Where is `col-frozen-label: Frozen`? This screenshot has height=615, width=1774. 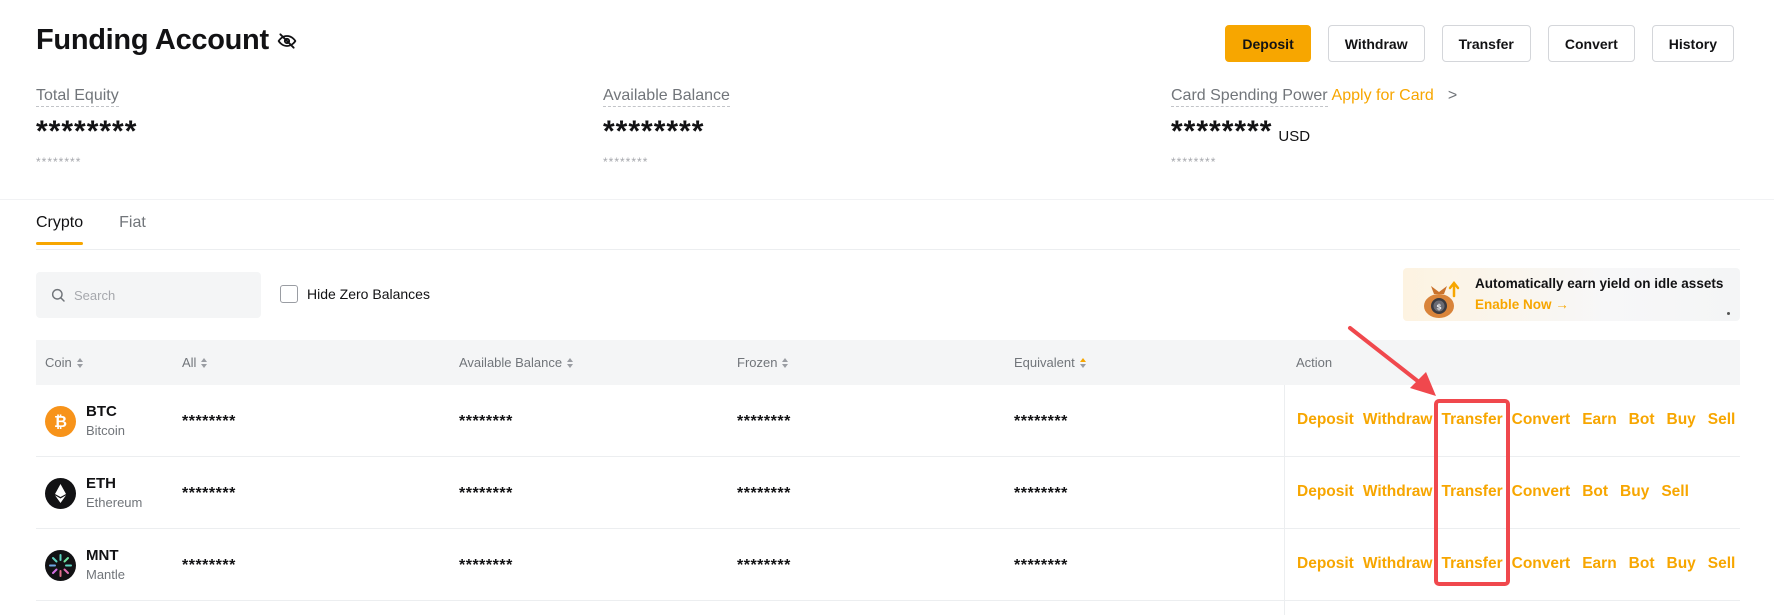 col-frozen-label: Frozen is located at coordinates (757, 362).